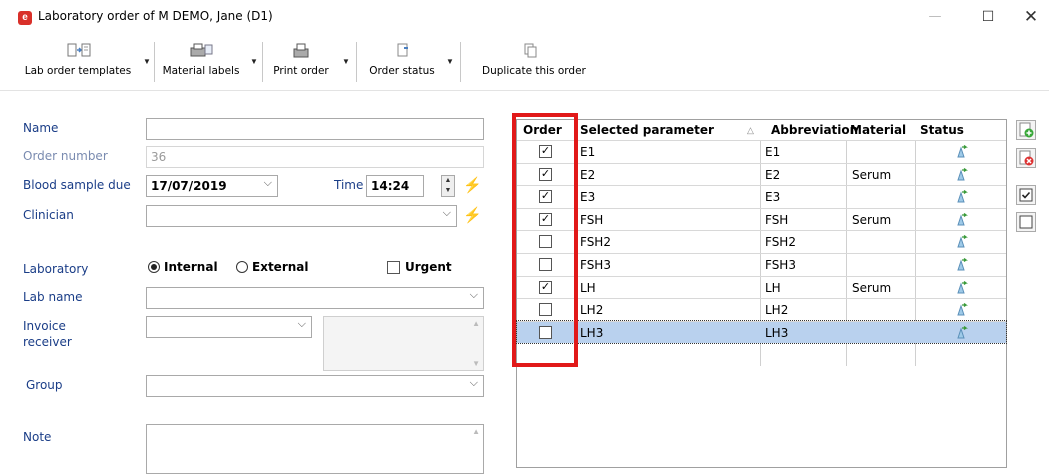  What do you see at coordinates (534, 62) in the screenshot?
I see `duplicate-order-button: Duplicate this order` at bounding box center [534, 62].